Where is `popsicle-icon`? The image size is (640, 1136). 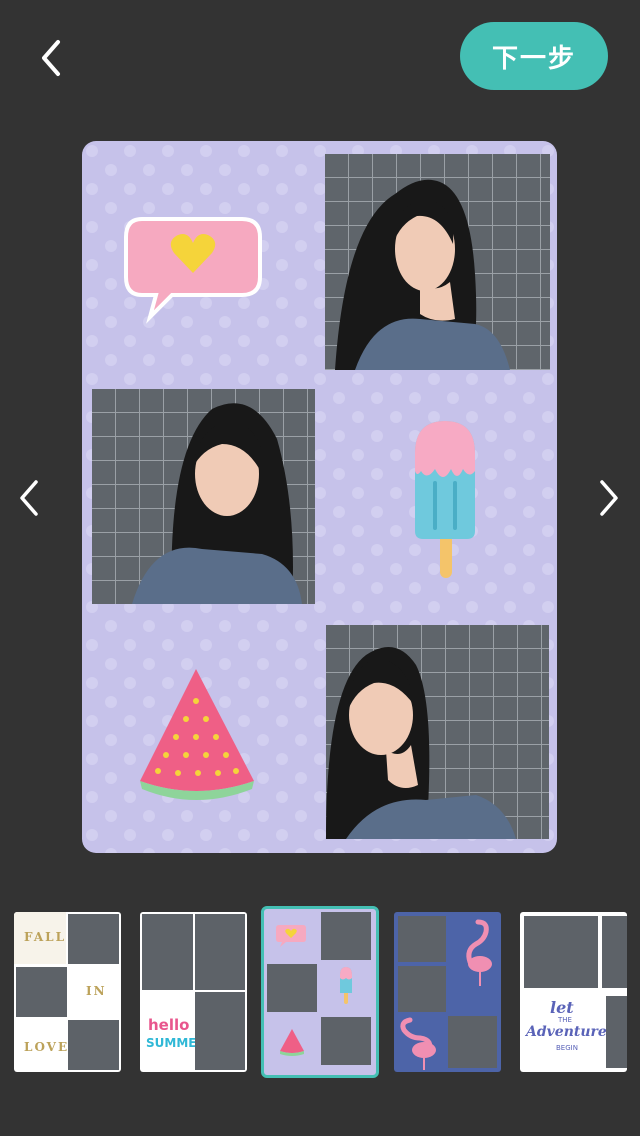
popsicle-icon is located at coordinates (346, 985).